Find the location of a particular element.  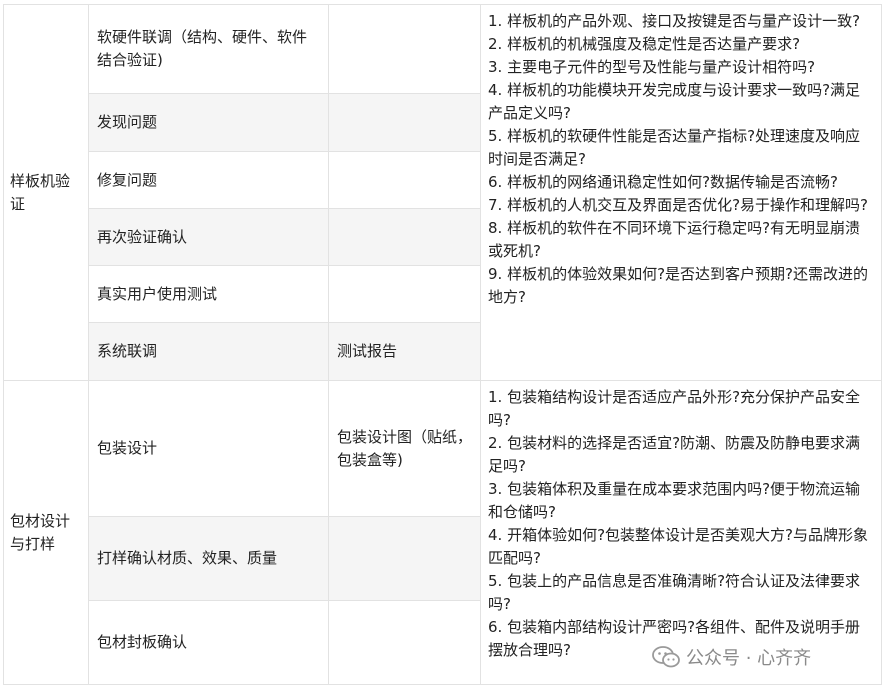

task-cell: 系统联调 is located at coordinates (208, 351).